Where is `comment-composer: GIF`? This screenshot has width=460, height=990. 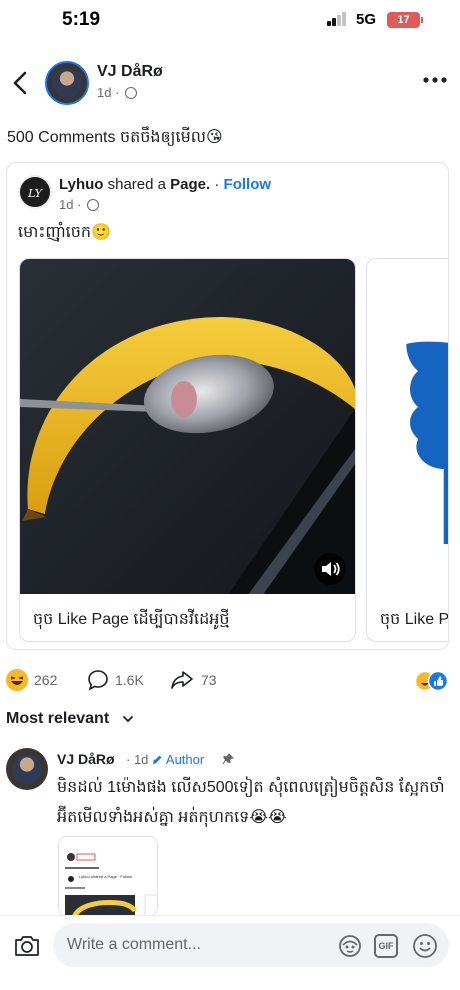
comment-composer: GIF is located at coordinates (230, 952).